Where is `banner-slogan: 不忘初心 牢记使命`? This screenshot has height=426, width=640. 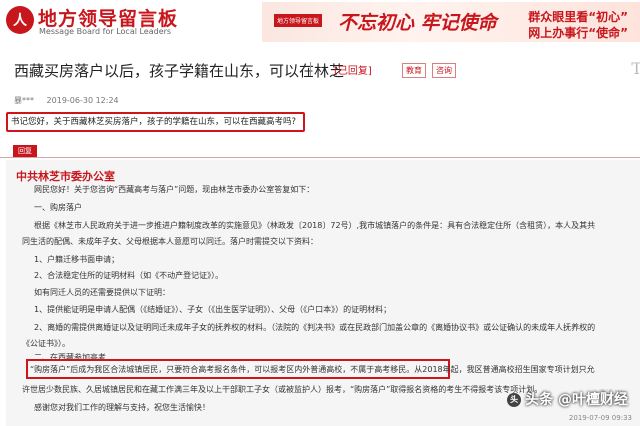 banner-slogan: 不忘初心 牢记使命 is located at coordinates (417, 23).